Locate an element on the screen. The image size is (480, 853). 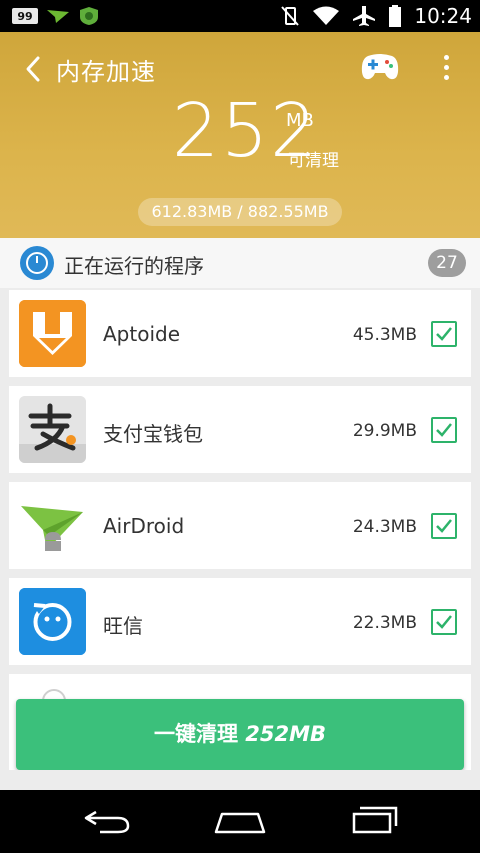
page-title: 内存加速 is located at coordinates (106, 72).